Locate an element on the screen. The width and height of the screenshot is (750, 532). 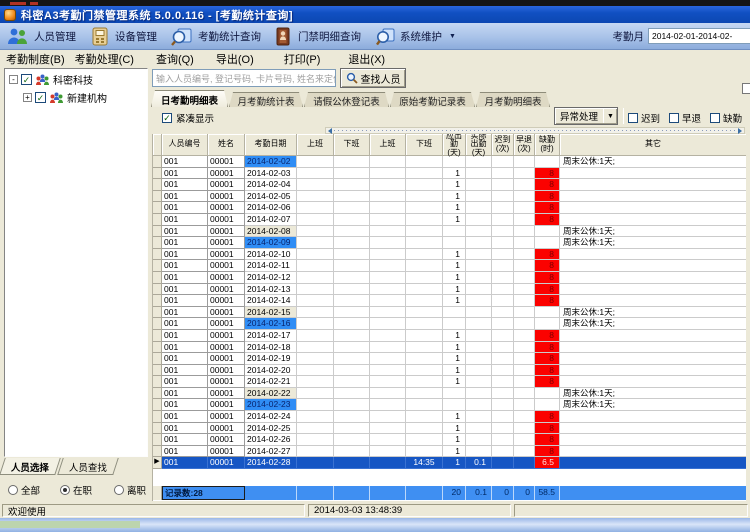
toolbar-button-personnel: 人员管理 is located at coordinates (41, 36).